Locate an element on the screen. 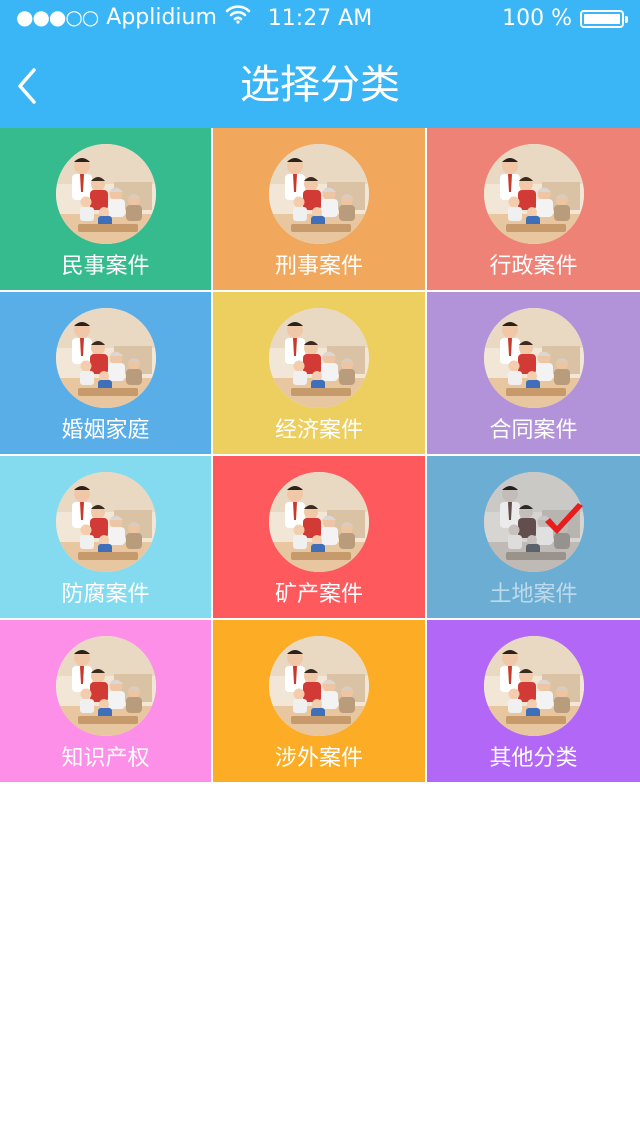 This screenshot has width=640, height=1136. battery-icon is located at coordinates (604, 18).